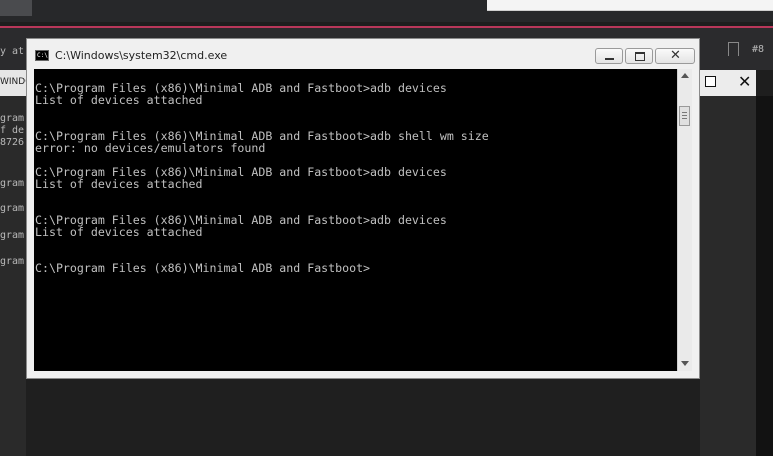 The width and height of the screenshot is (773, 456). I want to click on scroll-up-icon, so click(685, 75).